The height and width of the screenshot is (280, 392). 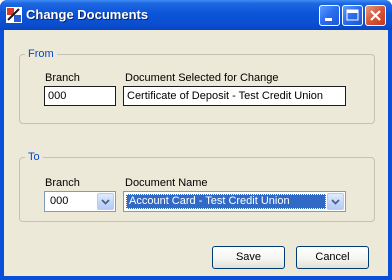 I want to click on to-group-label: To, so click(x=34, y=157).